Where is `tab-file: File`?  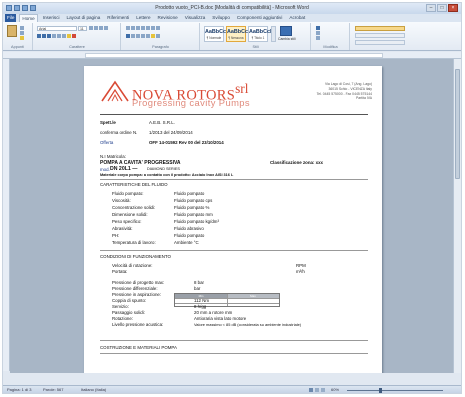 tab-file: File is located at coordinates (11, 18).